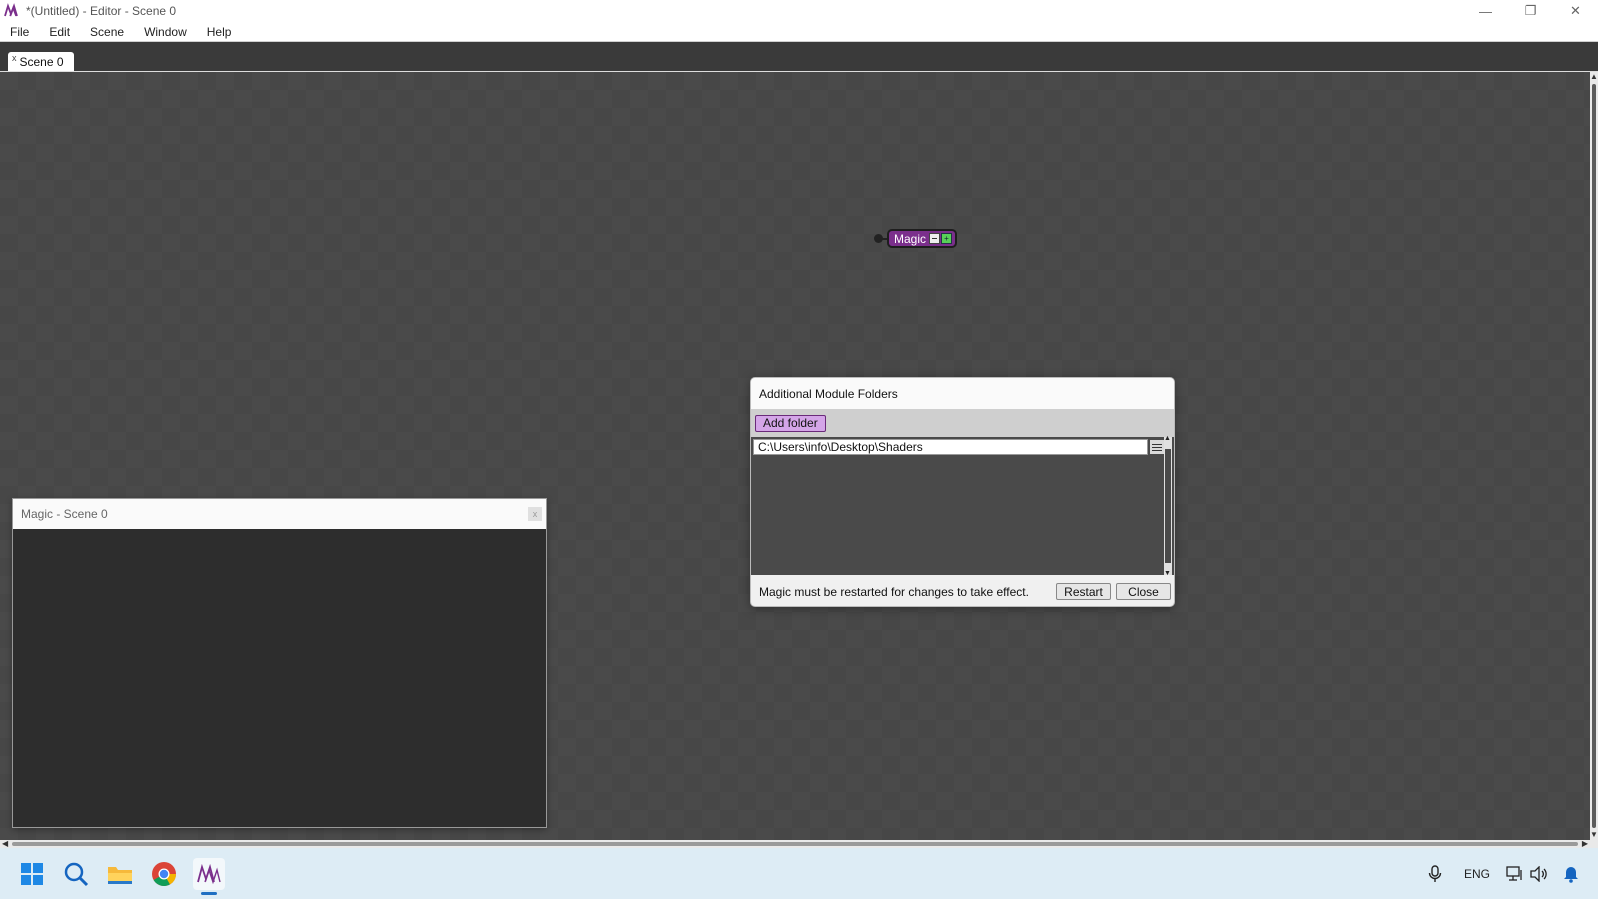  I want to click on window-controls: — ❐ ✕, so click(1530, 11).